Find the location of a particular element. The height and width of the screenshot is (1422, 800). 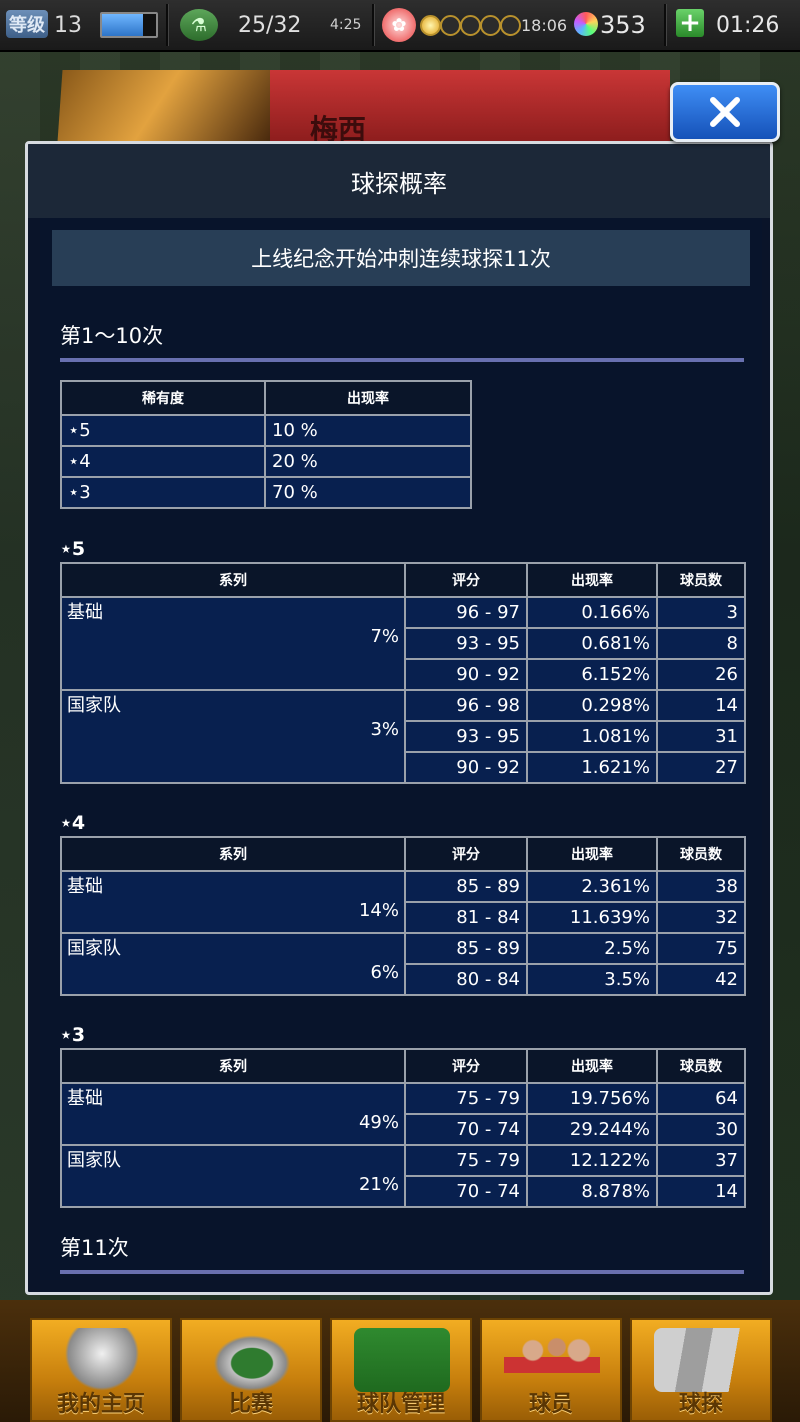

rate-cell: 0.298% is located at coordinates (592, 705).